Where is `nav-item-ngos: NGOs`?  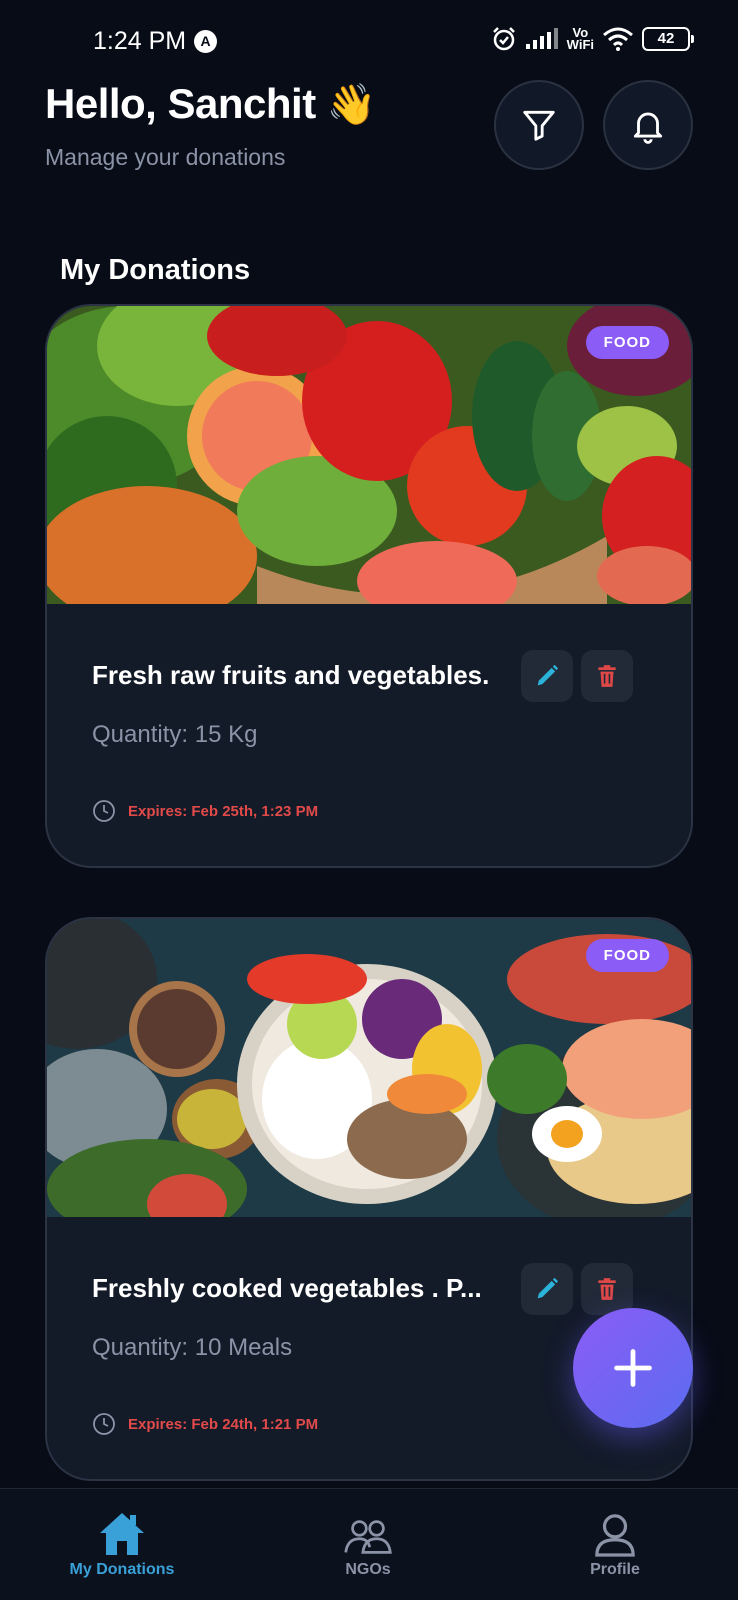 nav-item-ngos: NGOs is located at coordinates (368, 1539).